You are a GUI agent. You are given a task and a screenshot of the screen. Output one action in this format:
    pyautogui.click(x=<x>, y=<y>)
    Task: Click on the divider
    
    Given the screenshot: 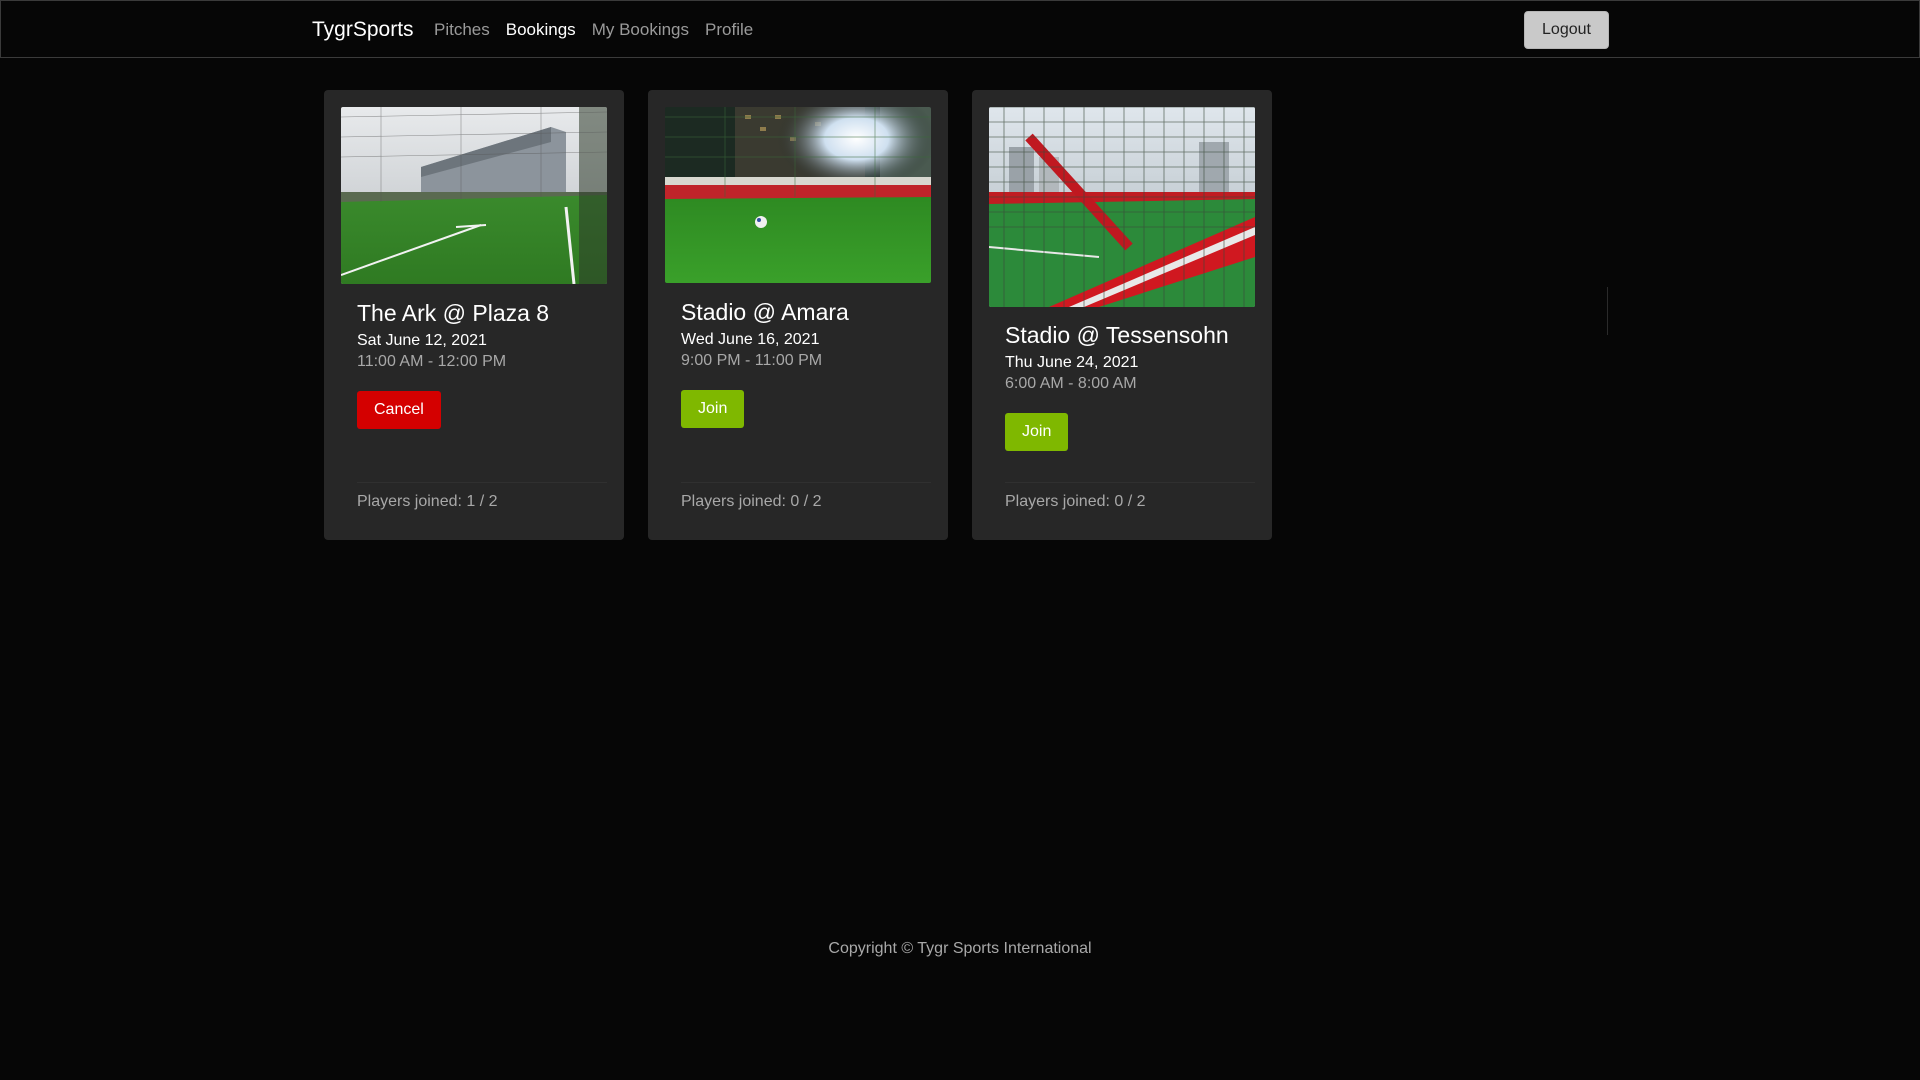 What is the action you would take?
    pyautogui.click(x=1607, y=311)
    